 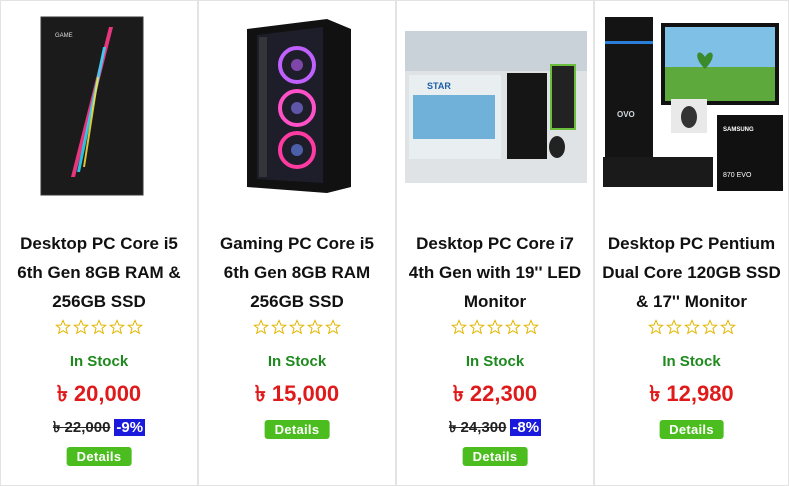 What do you see at coordinates (738, 130) in the screenshot?
I see `ssd-brand-text: SAMSUNG` at bounding box center [738, 130].